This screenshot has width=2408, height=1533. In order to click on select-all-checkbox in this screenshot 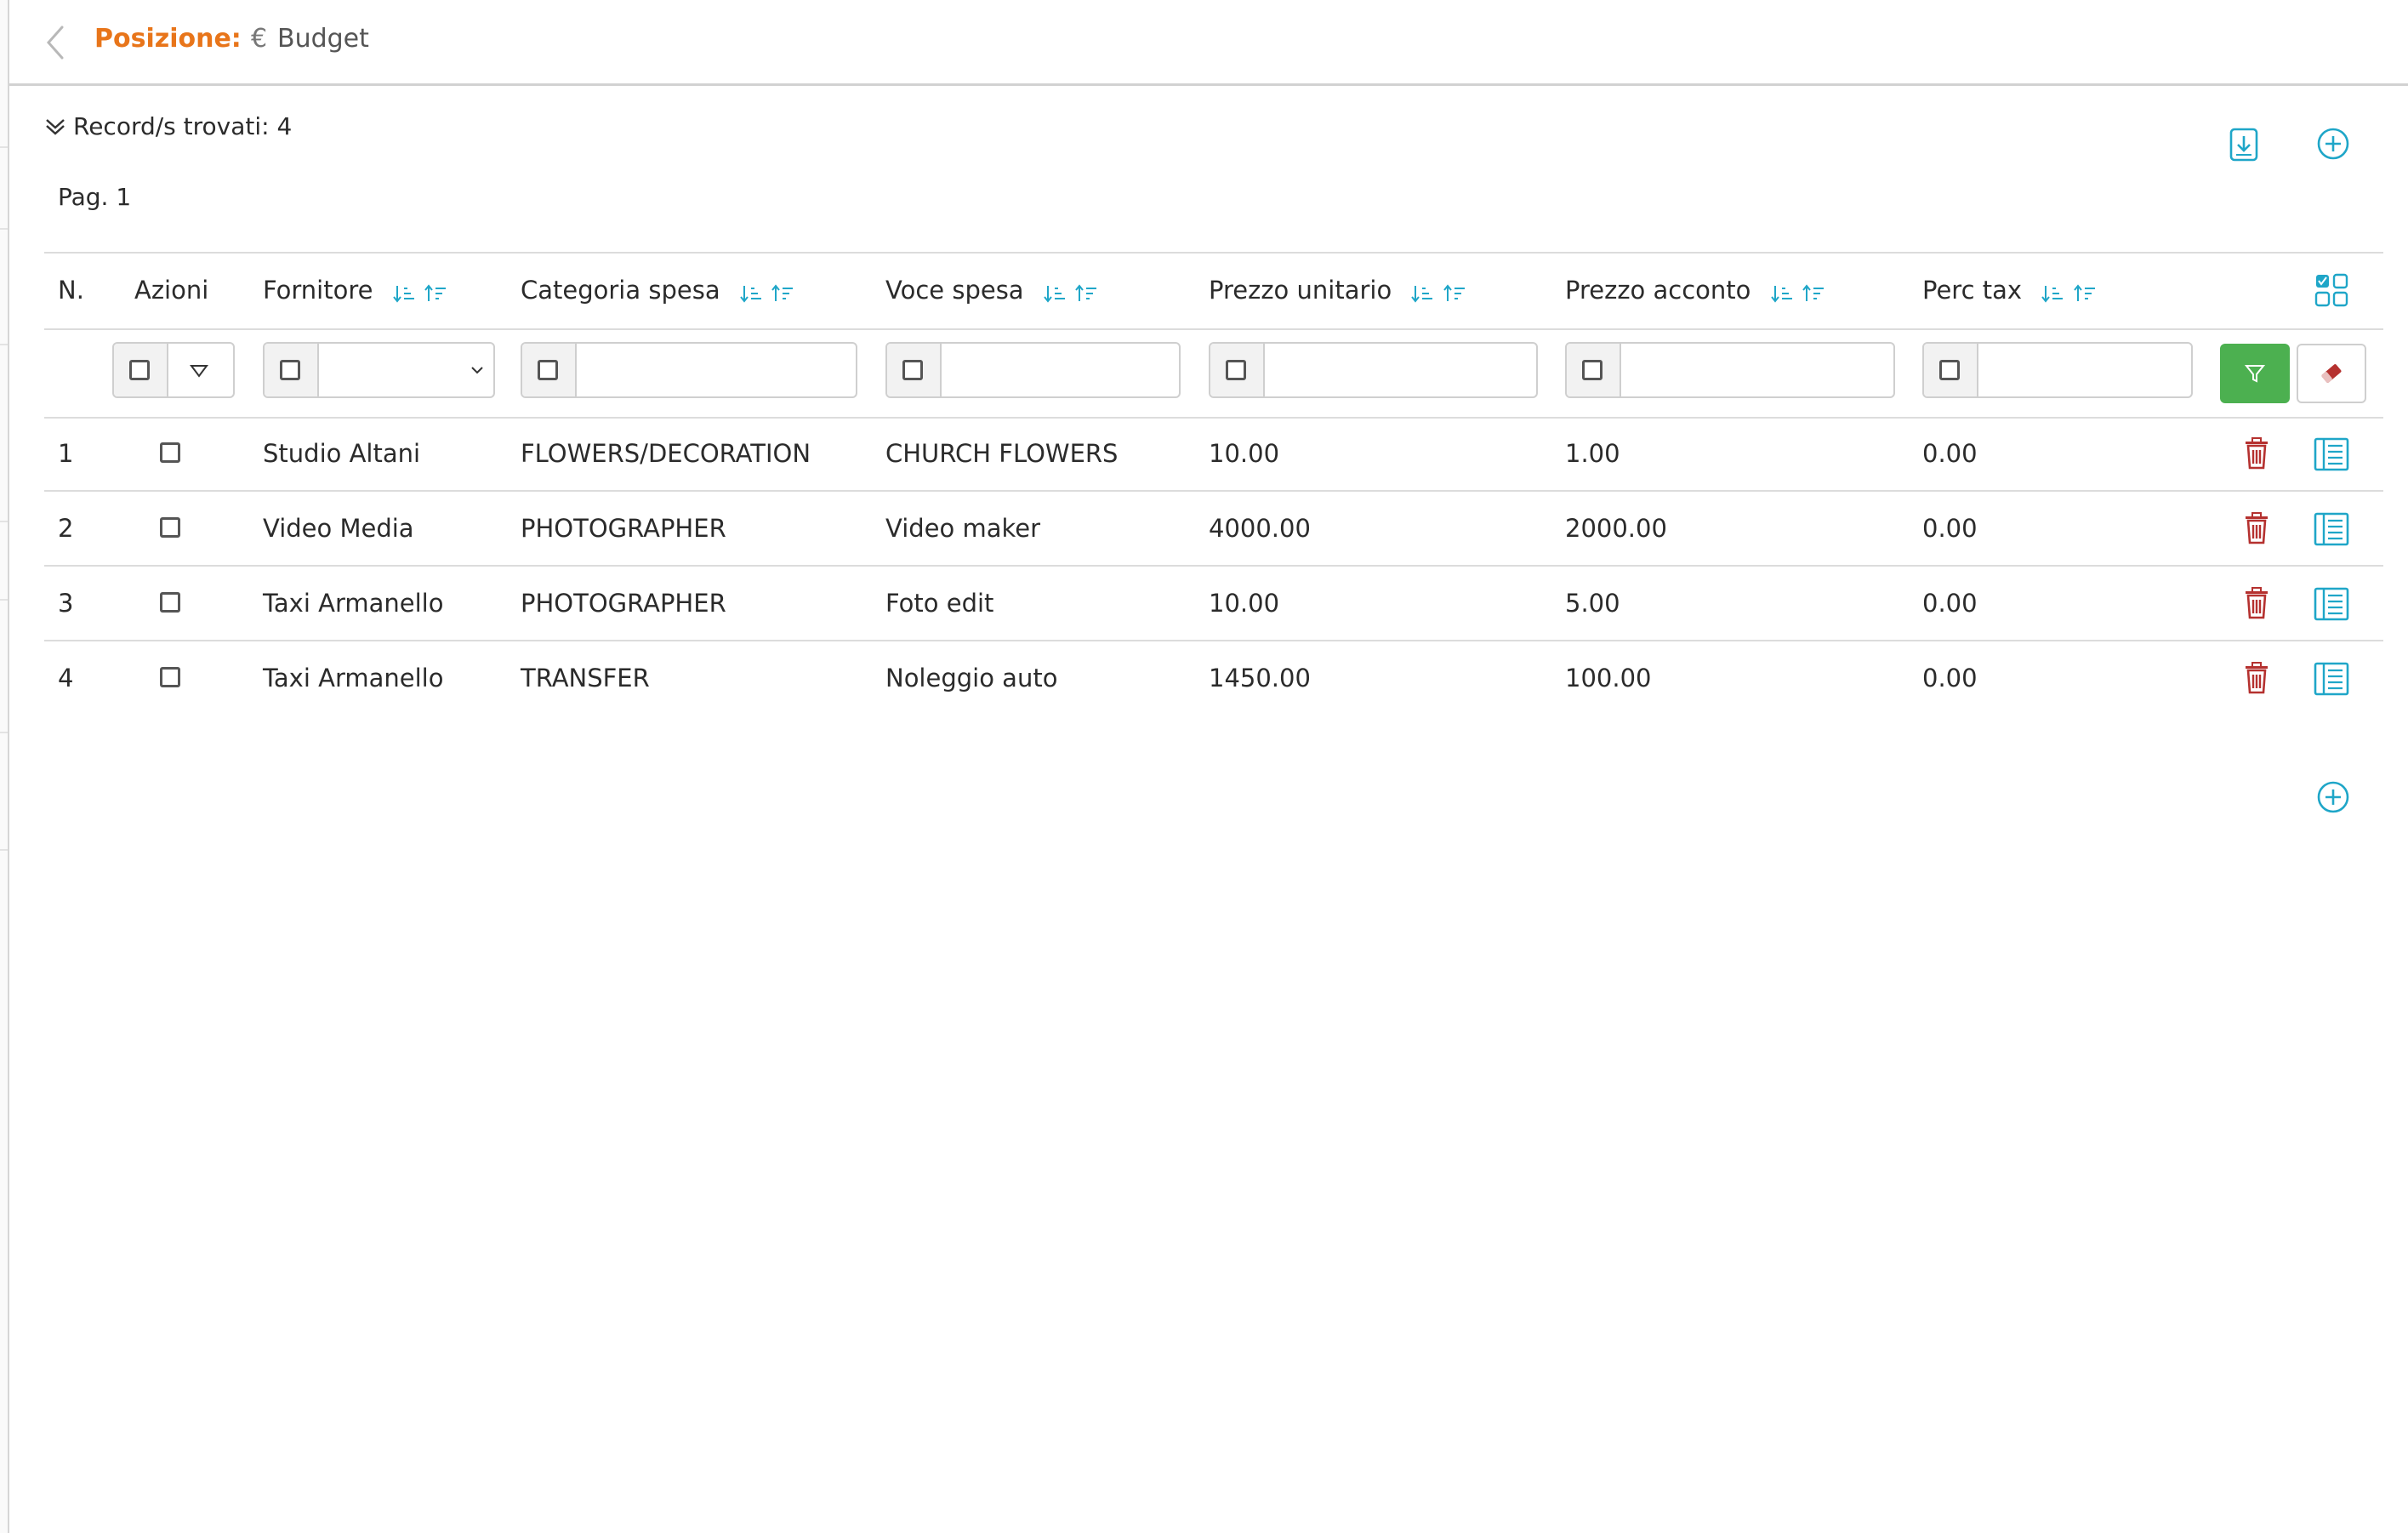, I will do `click(140, 370)`.